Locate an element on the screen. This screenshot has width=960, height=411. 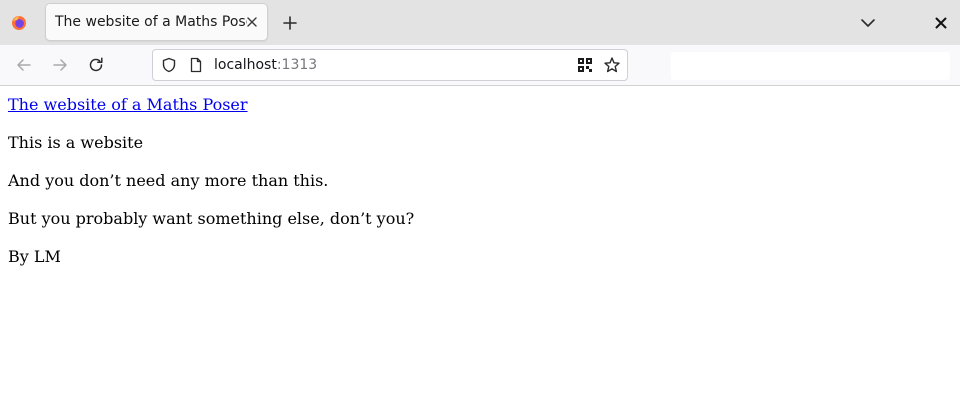
reload-icon is located at coordinates (96, 65).